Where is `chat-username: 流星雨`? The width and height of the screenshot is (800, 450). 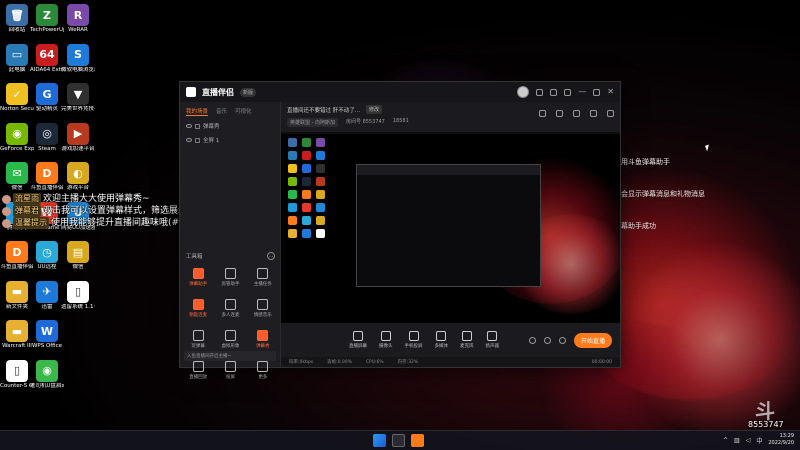 chat-username: 流星雨 is located at coordinates (27, 199).